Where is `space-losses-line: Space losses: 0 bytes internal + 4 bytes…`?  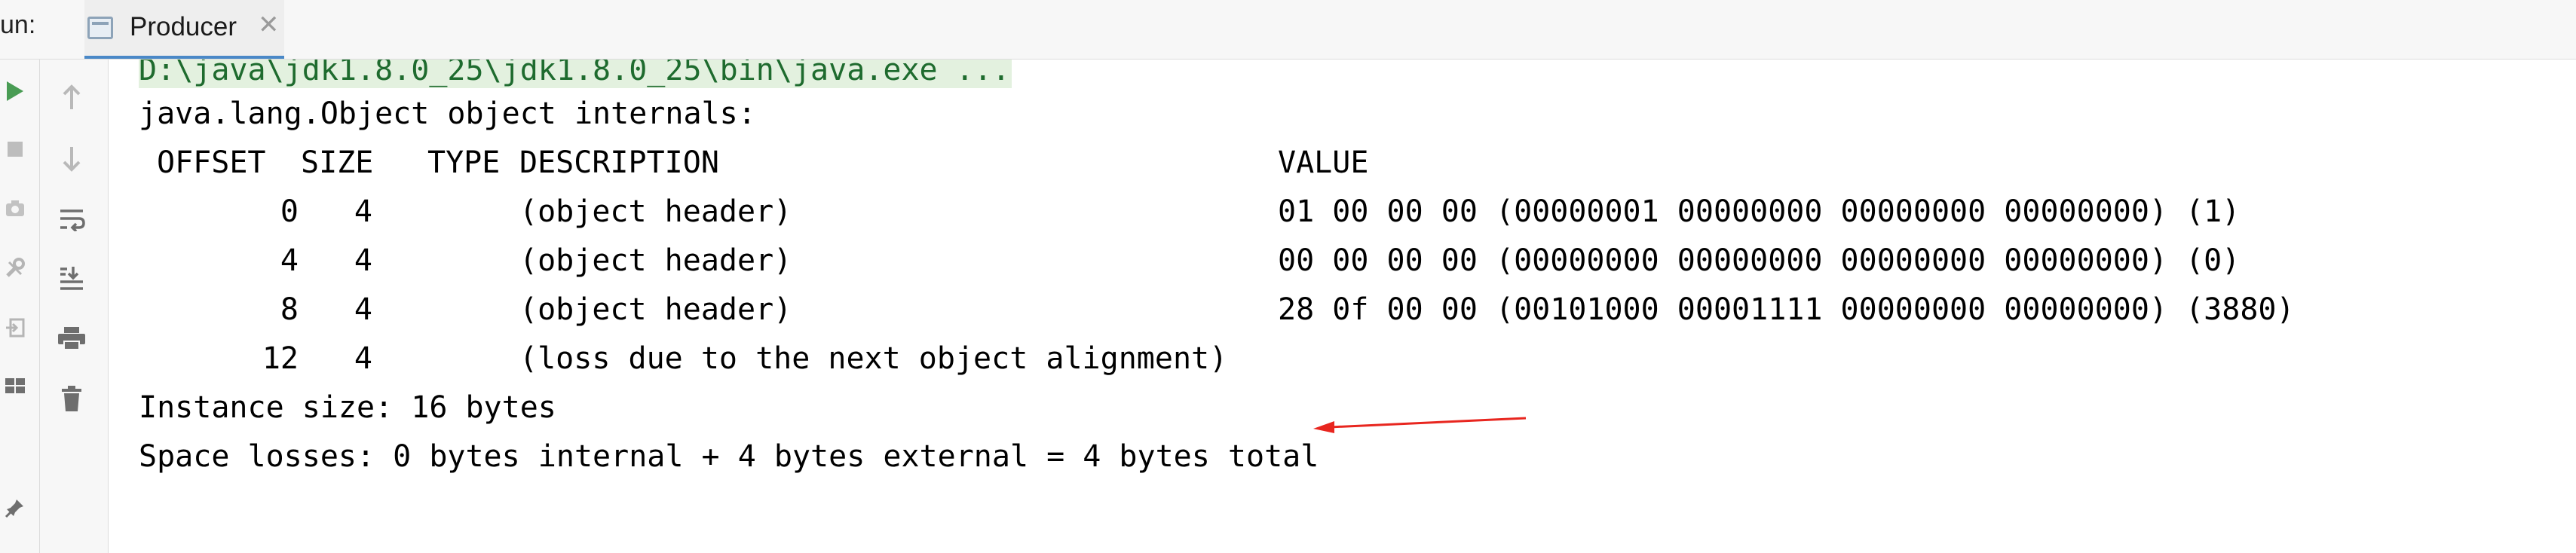
space-losses-line: Space losses: 0 bytes internal + 4 bytes… is located at coordinates (729, 456).